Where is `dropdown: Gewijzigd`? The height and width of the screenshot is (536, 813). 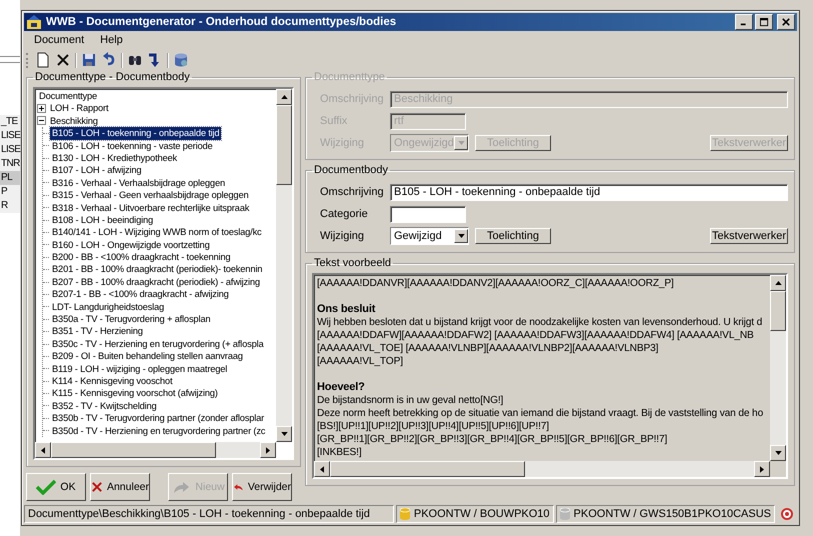 dropdown: Gewijzigd is located at coordinates (429, 236).